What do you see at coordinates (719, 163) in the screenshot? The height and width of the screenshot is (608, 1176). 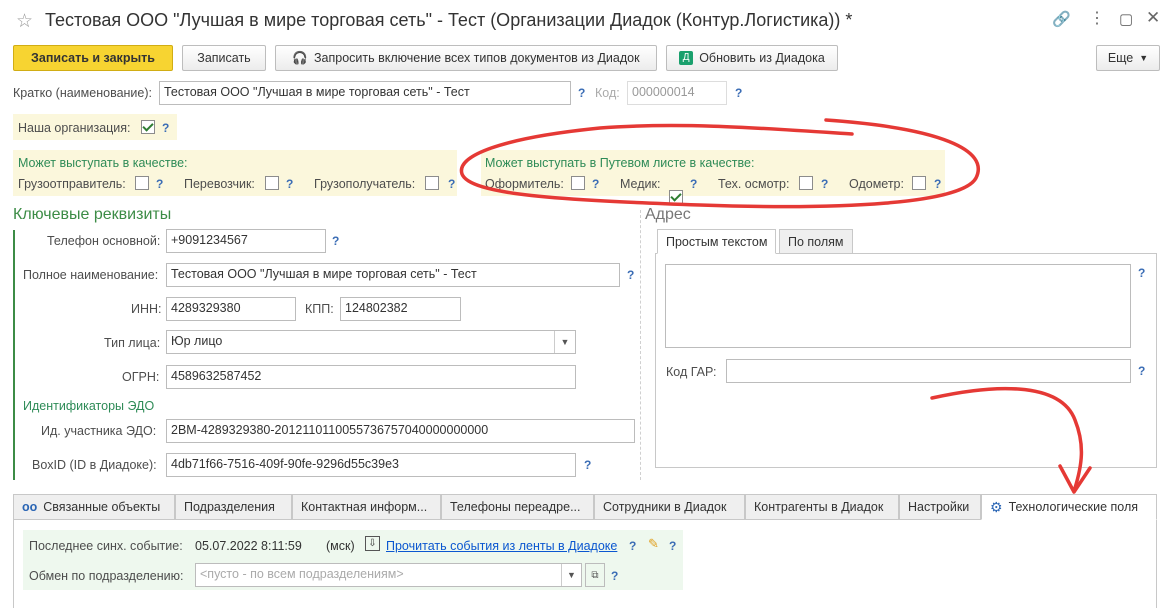 I see `highlight-ellipse` at bounding box center [719, 163].